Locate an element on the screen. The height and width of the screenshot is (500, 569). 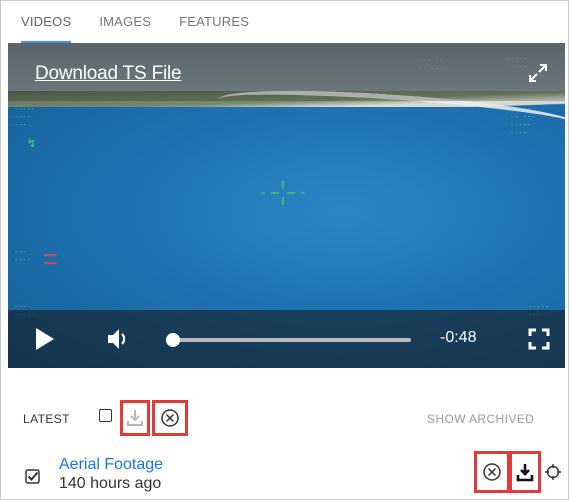
hud-overlay-left: ----- ---- --- is located at coordinates (25, 117).